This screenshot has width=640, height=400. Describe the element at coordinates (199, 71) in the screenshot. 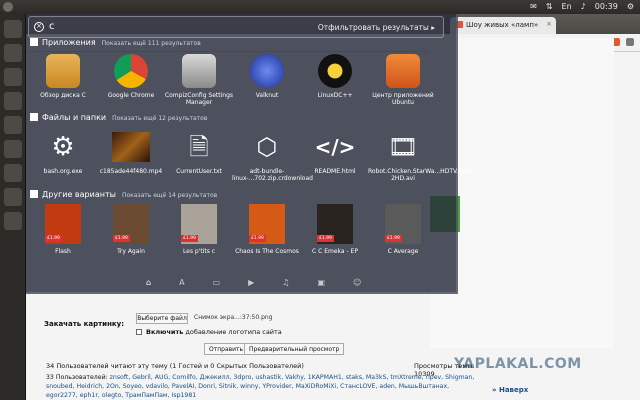

I see `settings-icon` at that location.